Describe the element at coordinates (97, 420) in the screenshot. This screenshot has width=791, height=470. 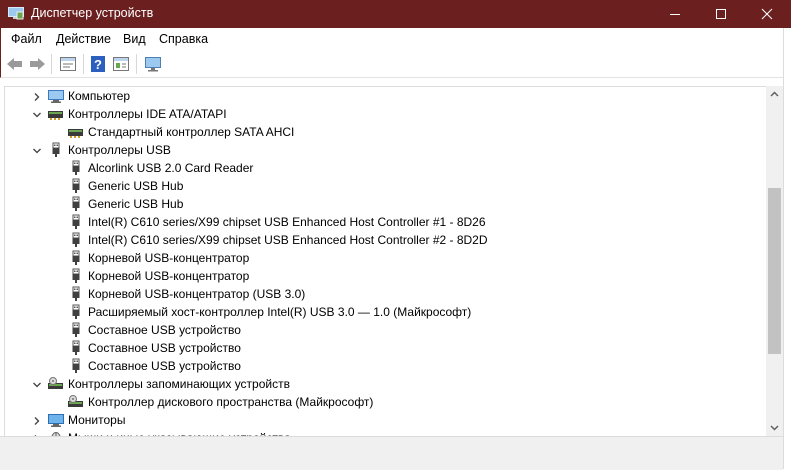
I see `tree-item-label: Мониторы` at that location.